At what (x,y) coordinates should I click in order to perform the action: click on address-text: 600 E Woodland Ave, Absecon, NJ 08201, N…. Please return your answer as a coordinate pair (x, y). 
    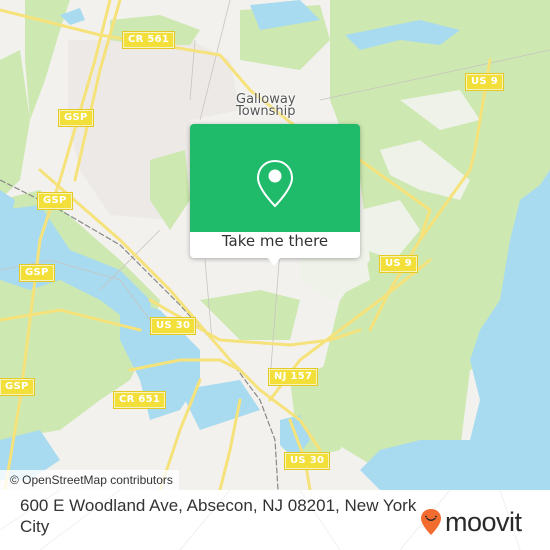
    Looking at the image, I should click on (218, 516).